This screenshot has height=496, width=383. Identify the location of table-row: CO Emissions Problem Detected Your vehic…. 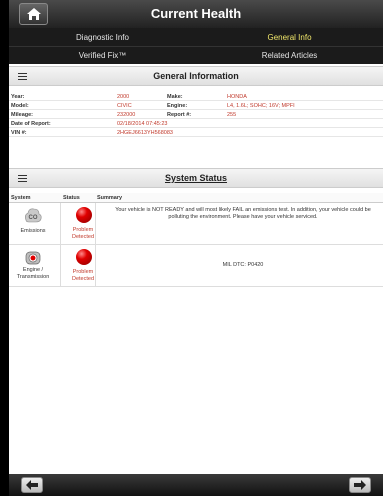
(196, 224).